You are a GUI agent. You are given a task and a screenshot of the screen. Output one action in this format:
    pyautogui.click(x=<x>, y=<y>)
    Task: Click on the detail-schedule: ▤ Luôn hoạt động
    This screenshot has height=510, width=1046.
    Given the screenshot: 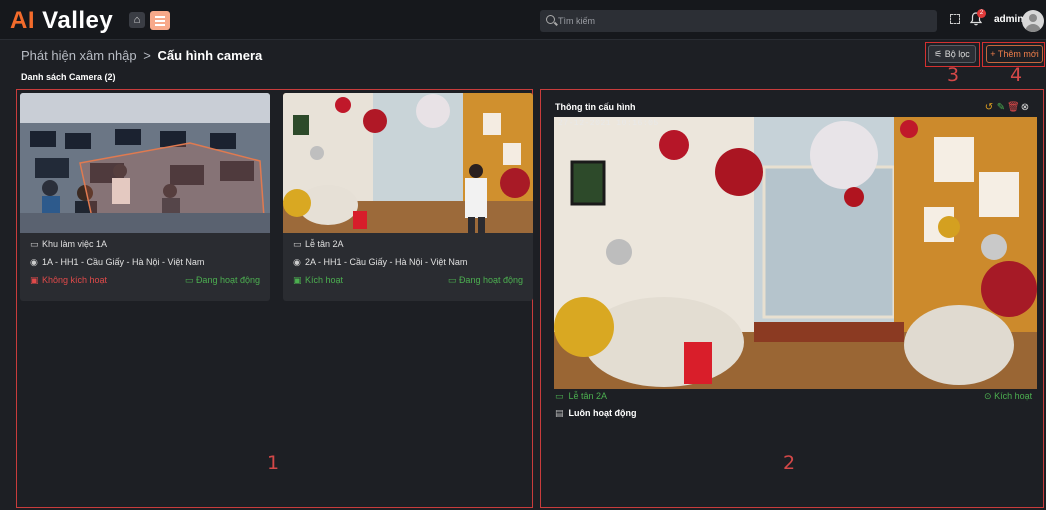 What is the action you would take?
    pyautogui.click(x=596, y=413)
    